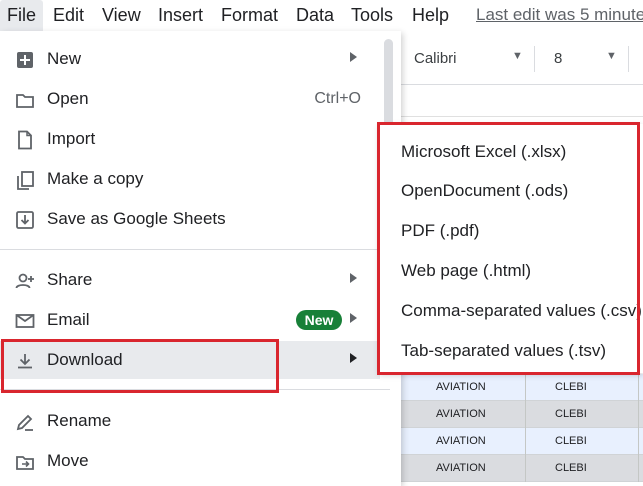 This screenshot has width=643, height=486. I want to click on shortcut-label: Ctrl+O, so click(337, 98).